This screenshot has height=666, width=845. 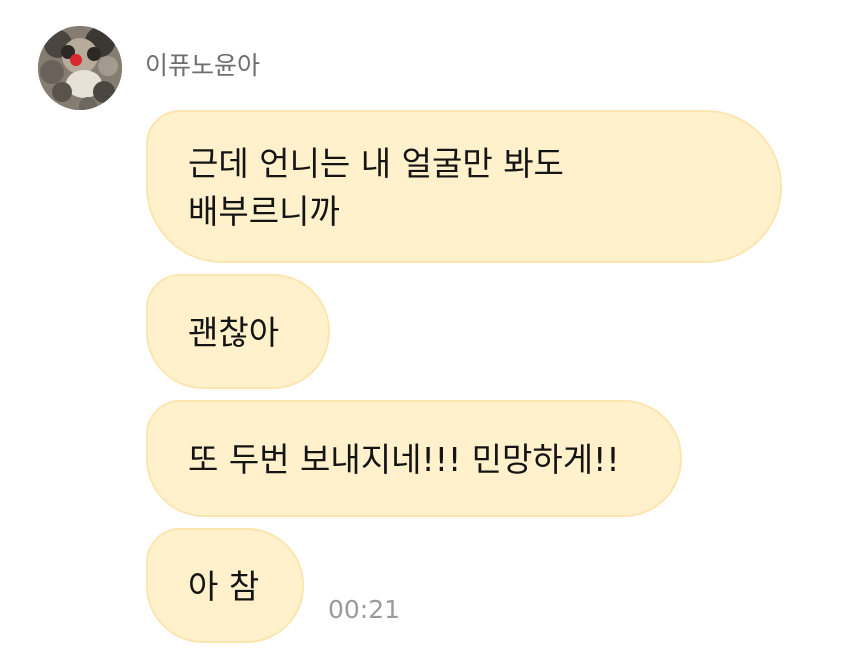 I want to click on avatar, so click(x=80, y=68).